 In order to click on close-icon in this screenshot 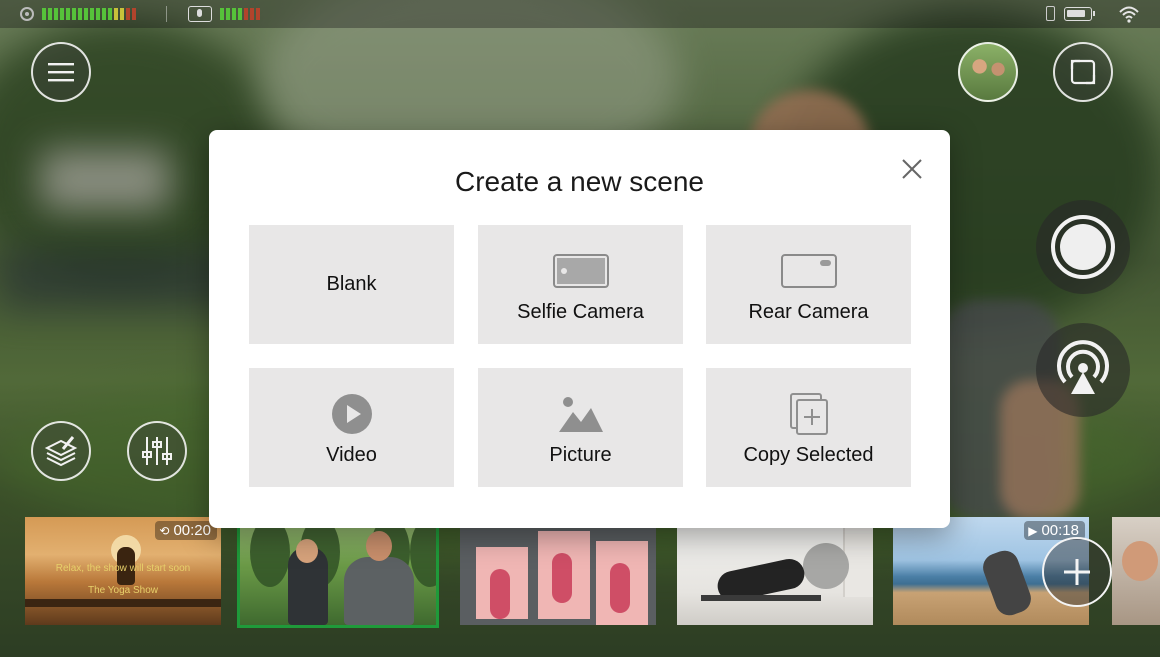, I will do `click(912, 169)`.